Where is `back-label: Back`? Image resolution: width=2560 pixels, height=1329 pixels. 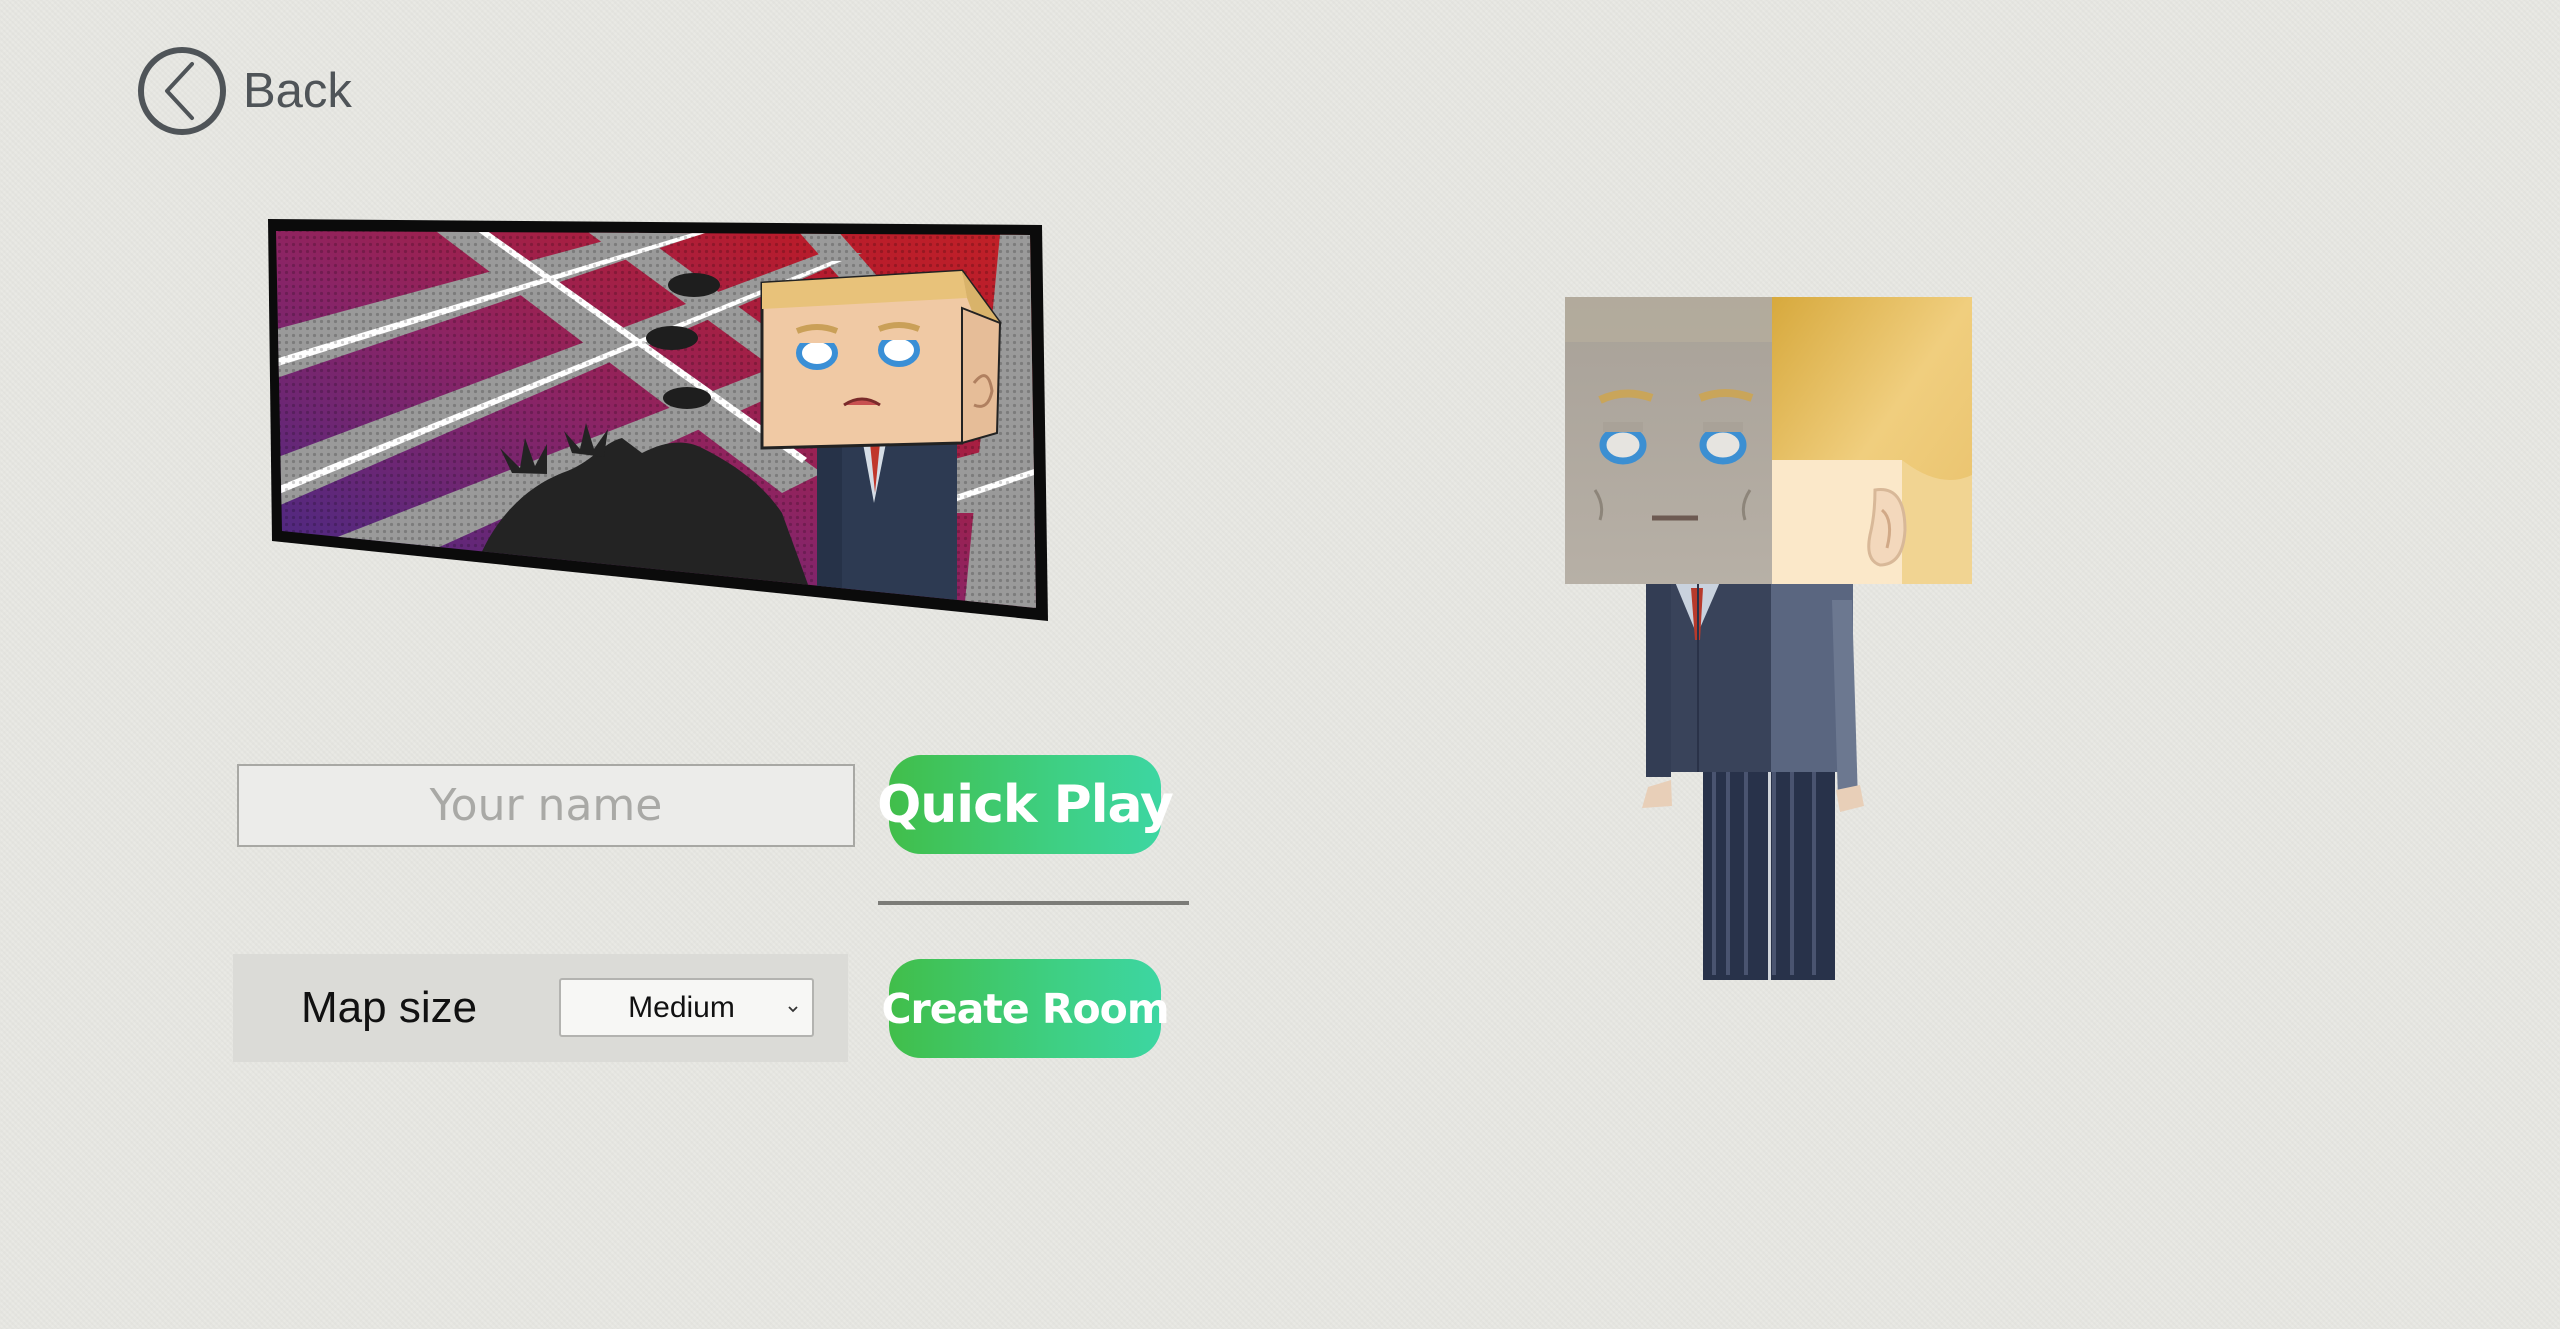 back-label: Back is located at coordinates (297, 91).